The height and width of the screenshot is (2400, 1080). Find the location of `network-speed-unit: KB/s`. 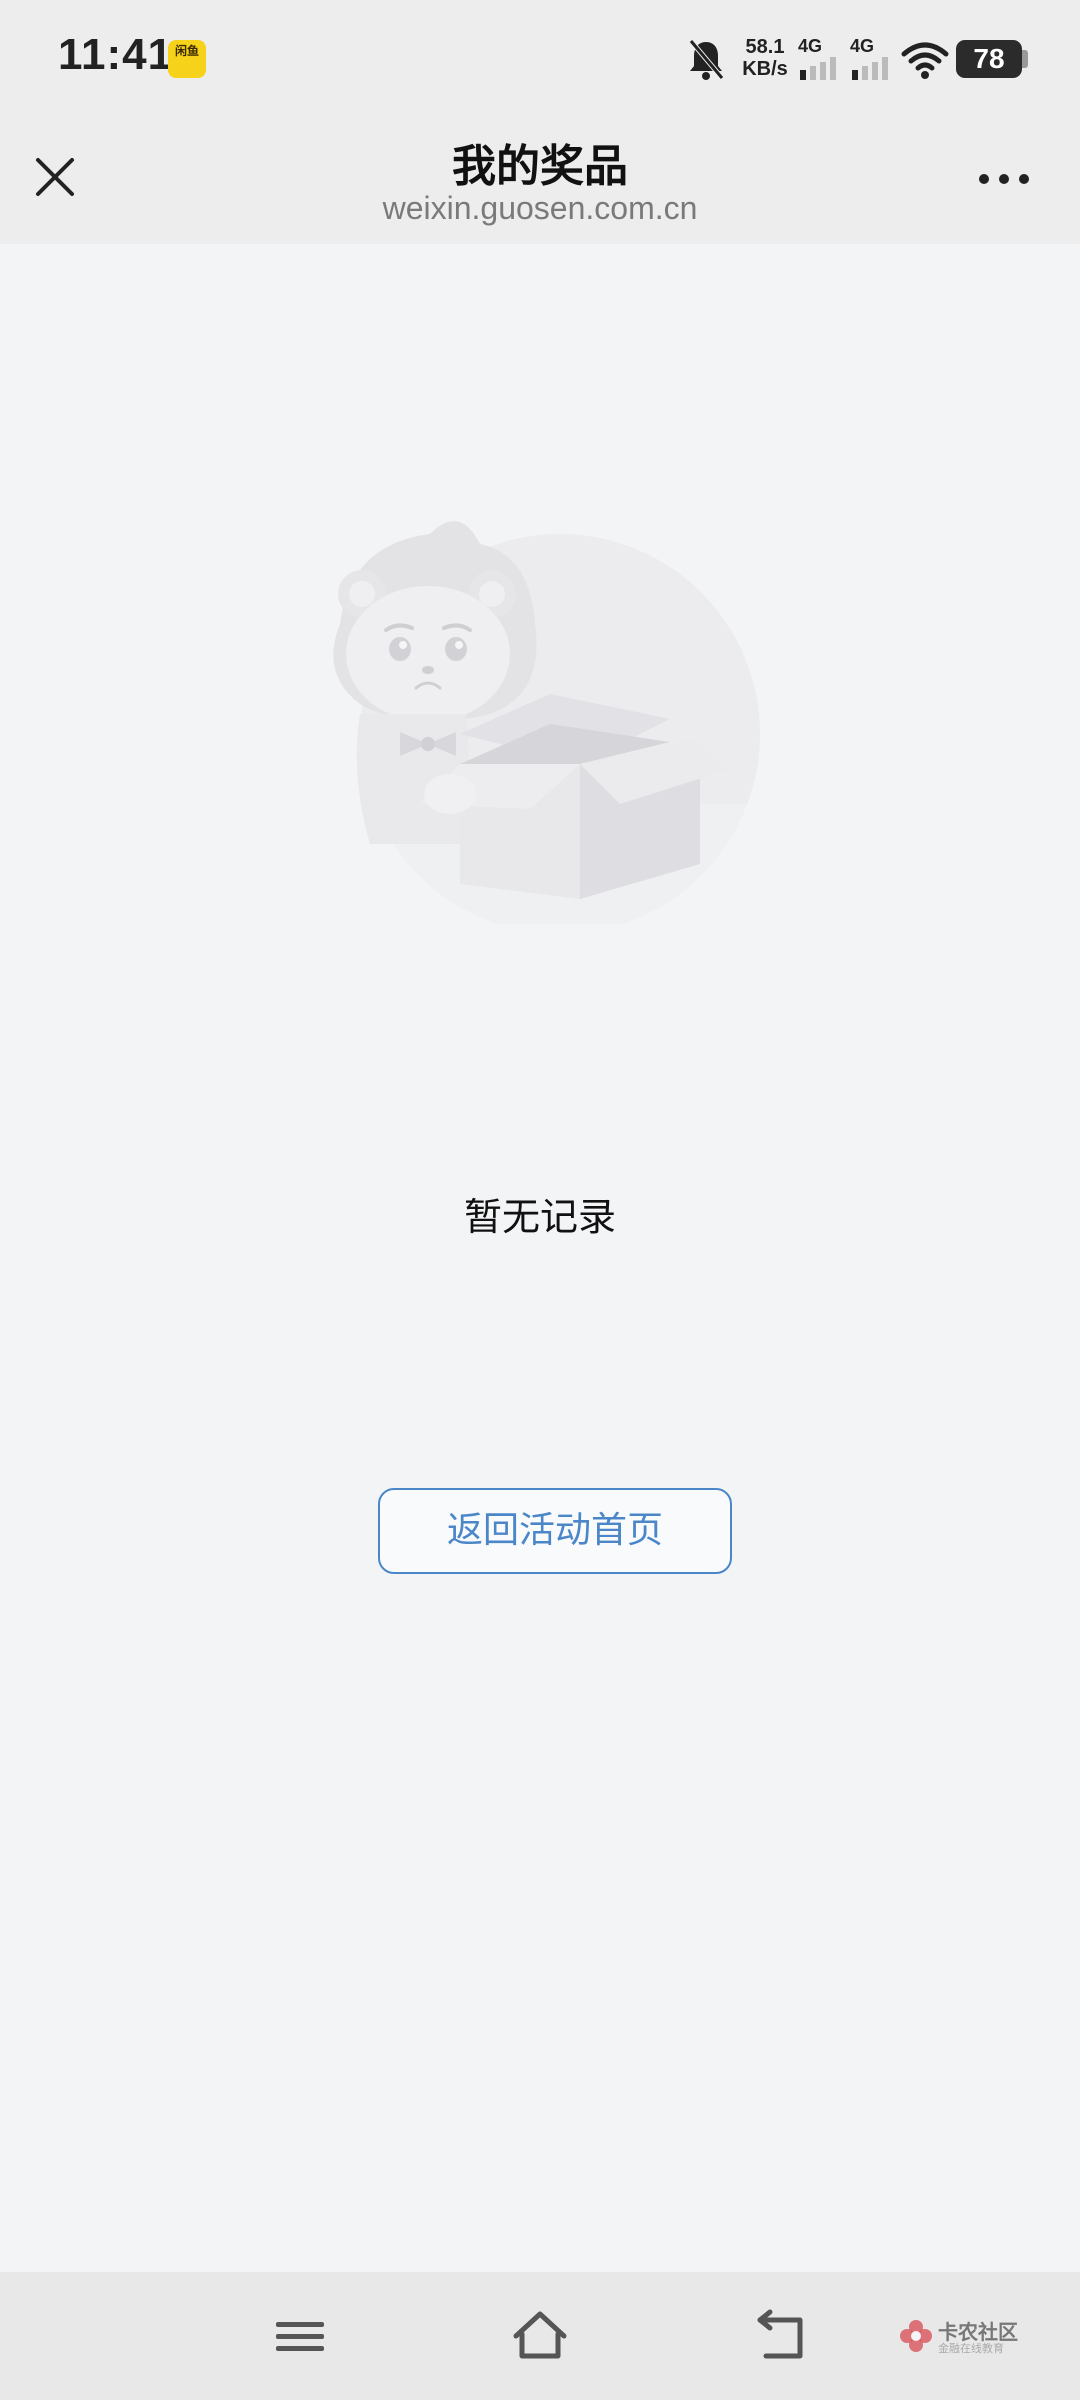

network-speed-unit: KB/s is located at coordinates (765, 69).